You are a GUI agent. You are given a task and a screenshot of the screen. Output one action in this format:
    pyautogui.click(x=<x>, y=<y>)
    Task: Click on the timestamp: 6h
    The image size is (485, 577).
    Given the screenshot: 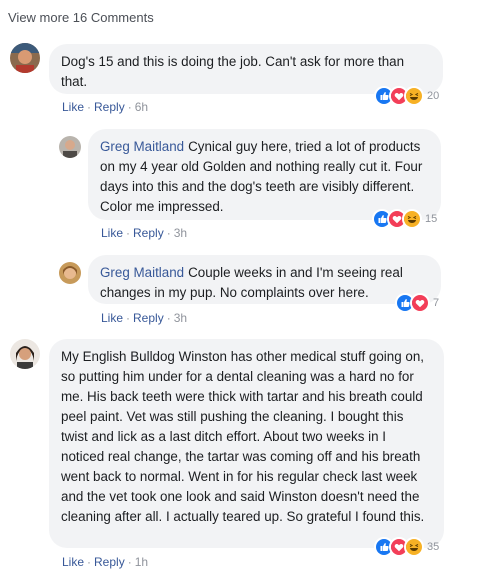 What is the action you would take?
    pyautogui.click(x=141, y=107)
    